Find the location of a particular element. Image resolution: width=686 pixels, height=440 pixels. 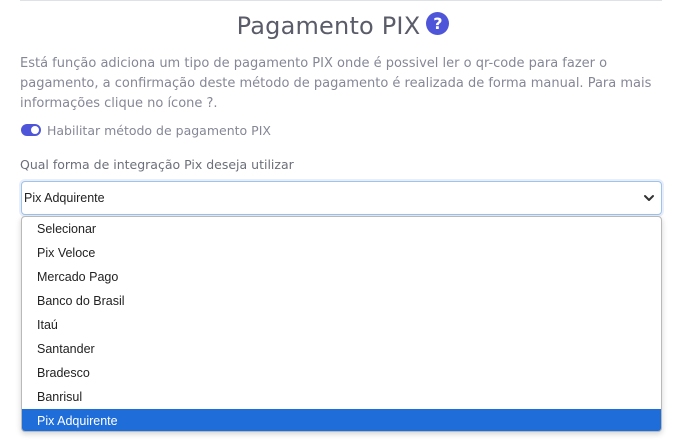

help-question-icon: ? is located at coordinates (438, 23).